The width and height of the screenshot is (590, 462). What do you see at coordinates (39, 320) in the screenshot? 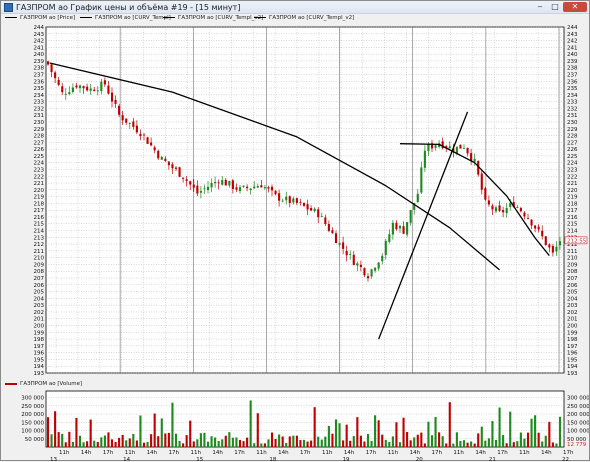
I see `price-tick-label-left: 201` at bounding box center [39, 320].